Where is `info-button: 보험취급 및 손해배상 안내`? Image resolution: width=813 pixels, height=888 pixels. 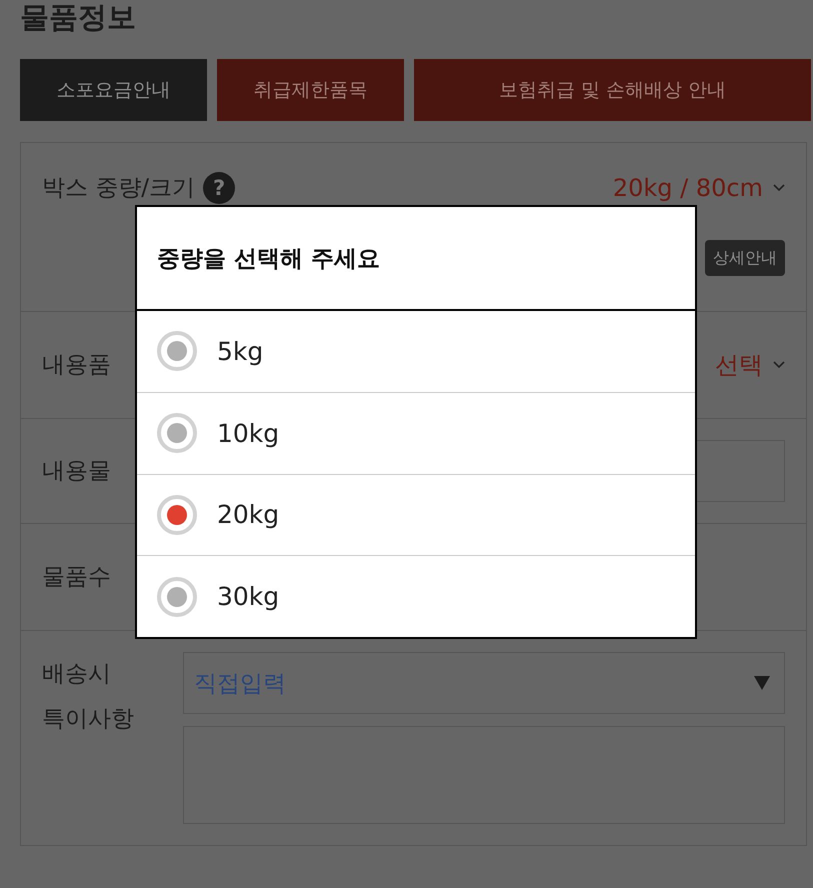 info-button: 보험취급 및 손해배상 안내 is located at coordinates (612, 90).